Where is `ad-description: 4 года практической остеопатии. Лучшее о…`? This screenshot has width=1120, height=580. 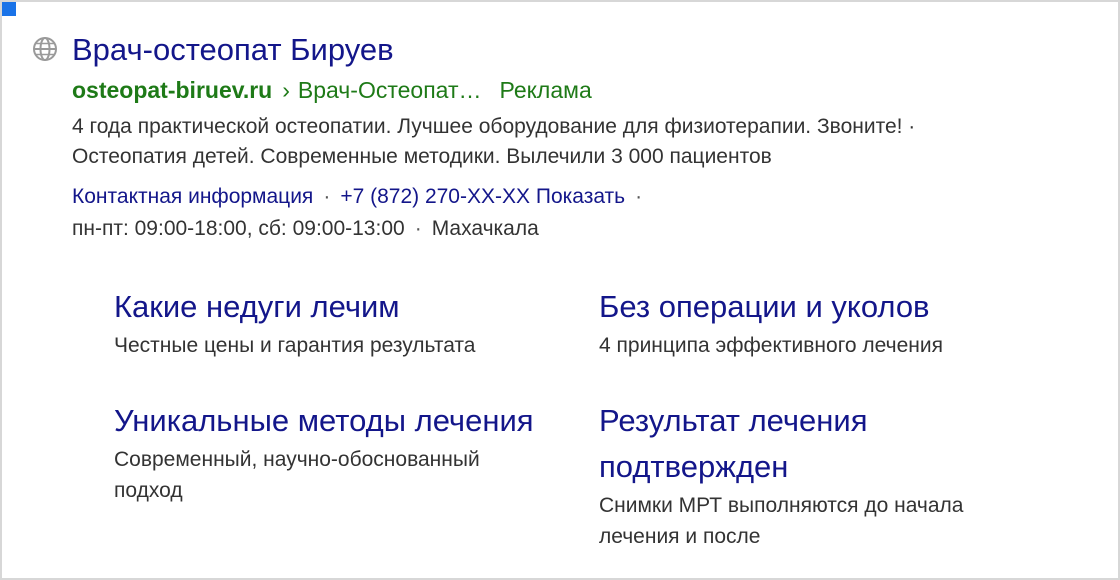 ad-description: 4 года практической остеопатии. Лучшее о… is located at coordinates (577, 142).